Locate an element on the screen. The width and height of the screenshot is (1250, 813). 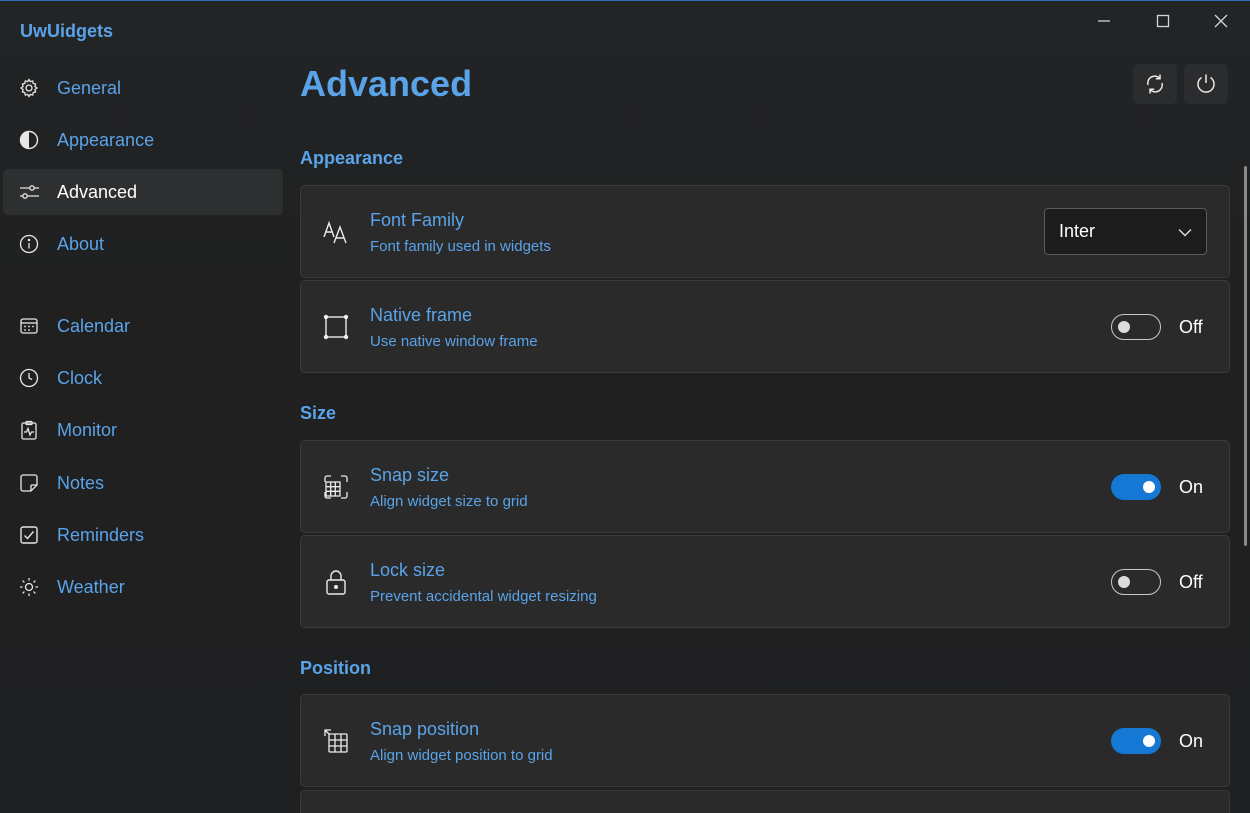
sidebar-item-calendar: Calendar is located at coordinates (143, 326).